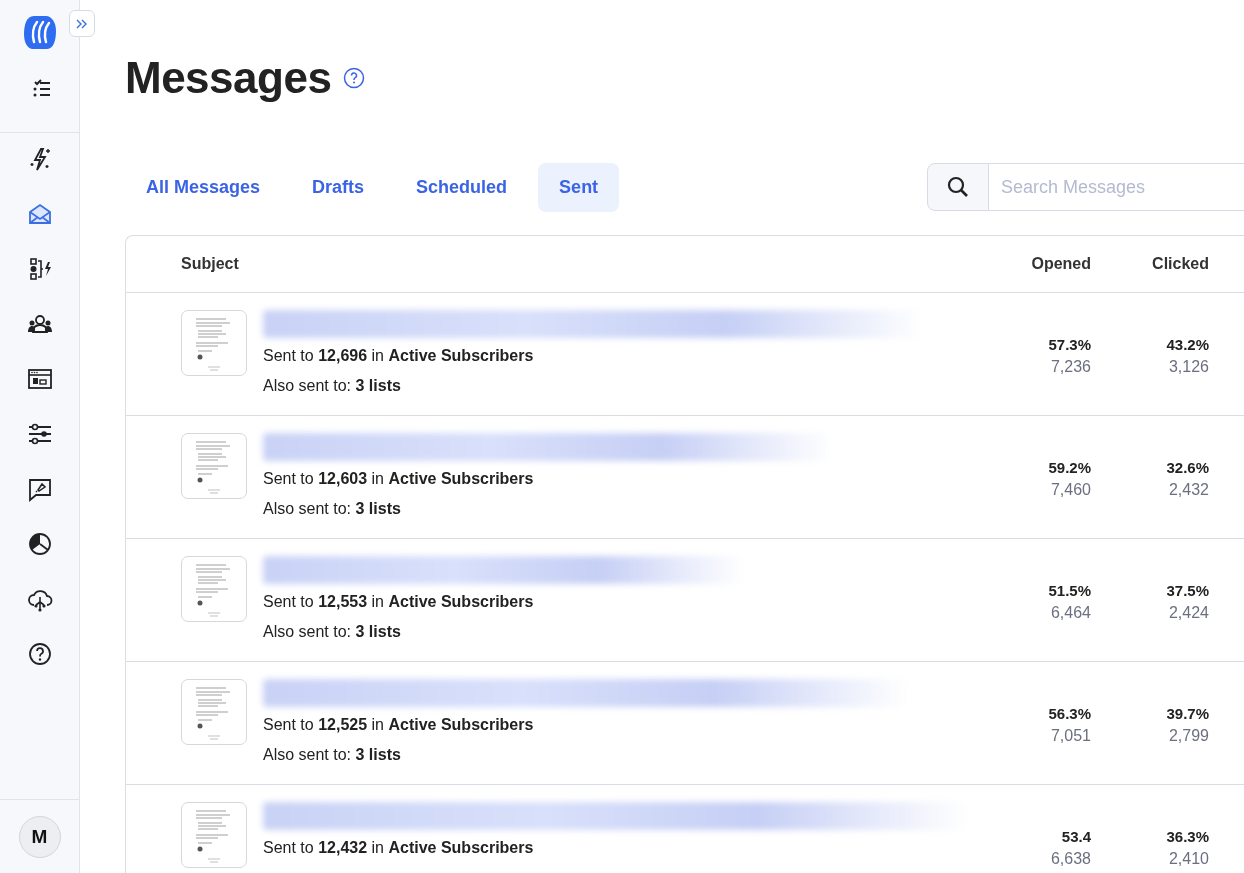 This screenshot has height=873, width=1244. Describe the element at coordinates (399, 602) in the screenshot. I see `sent-summary: Sent to 12,553 in Active Subscribers` at that location.